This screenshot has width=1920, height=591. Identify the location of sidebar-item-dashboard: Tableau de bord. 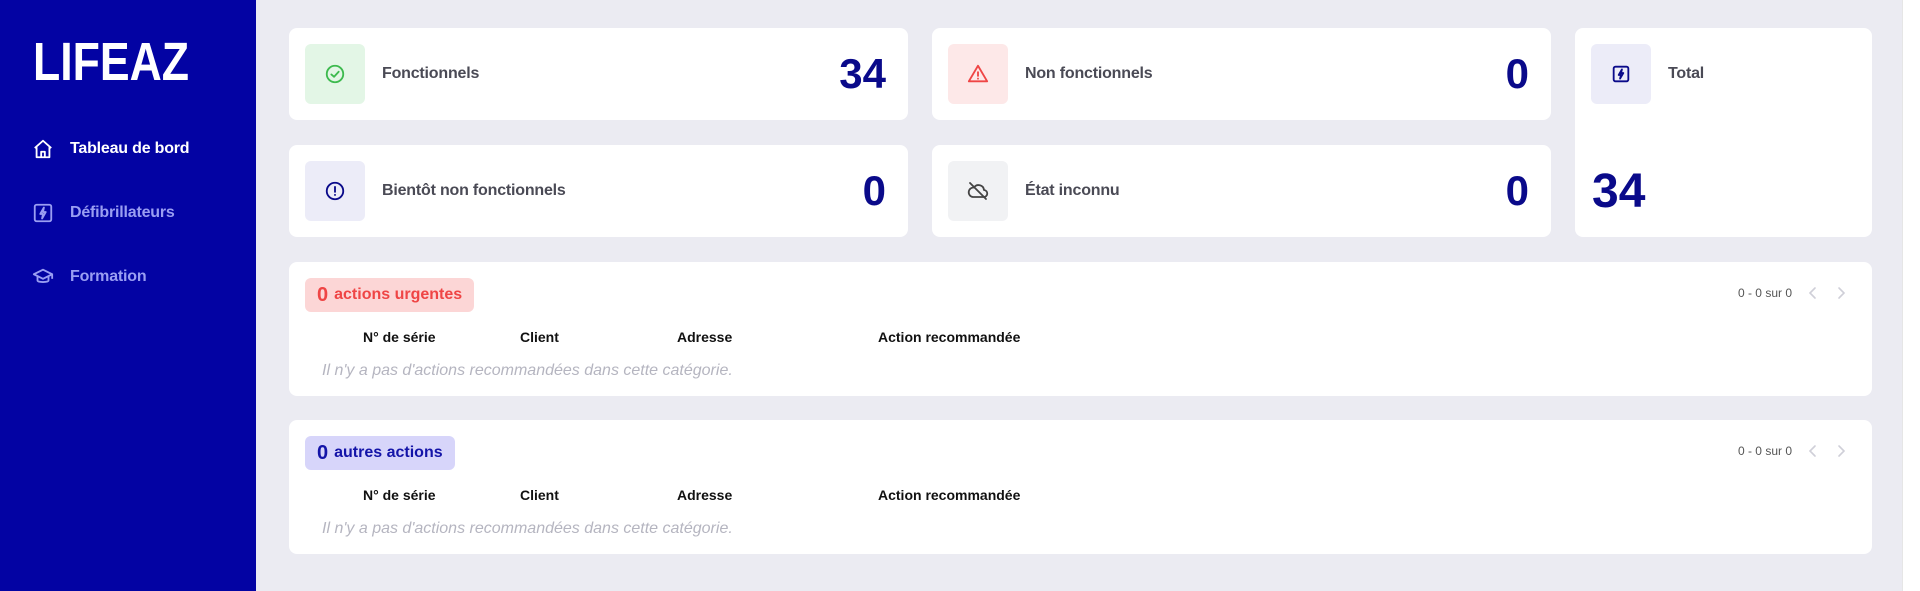
(137, 149).